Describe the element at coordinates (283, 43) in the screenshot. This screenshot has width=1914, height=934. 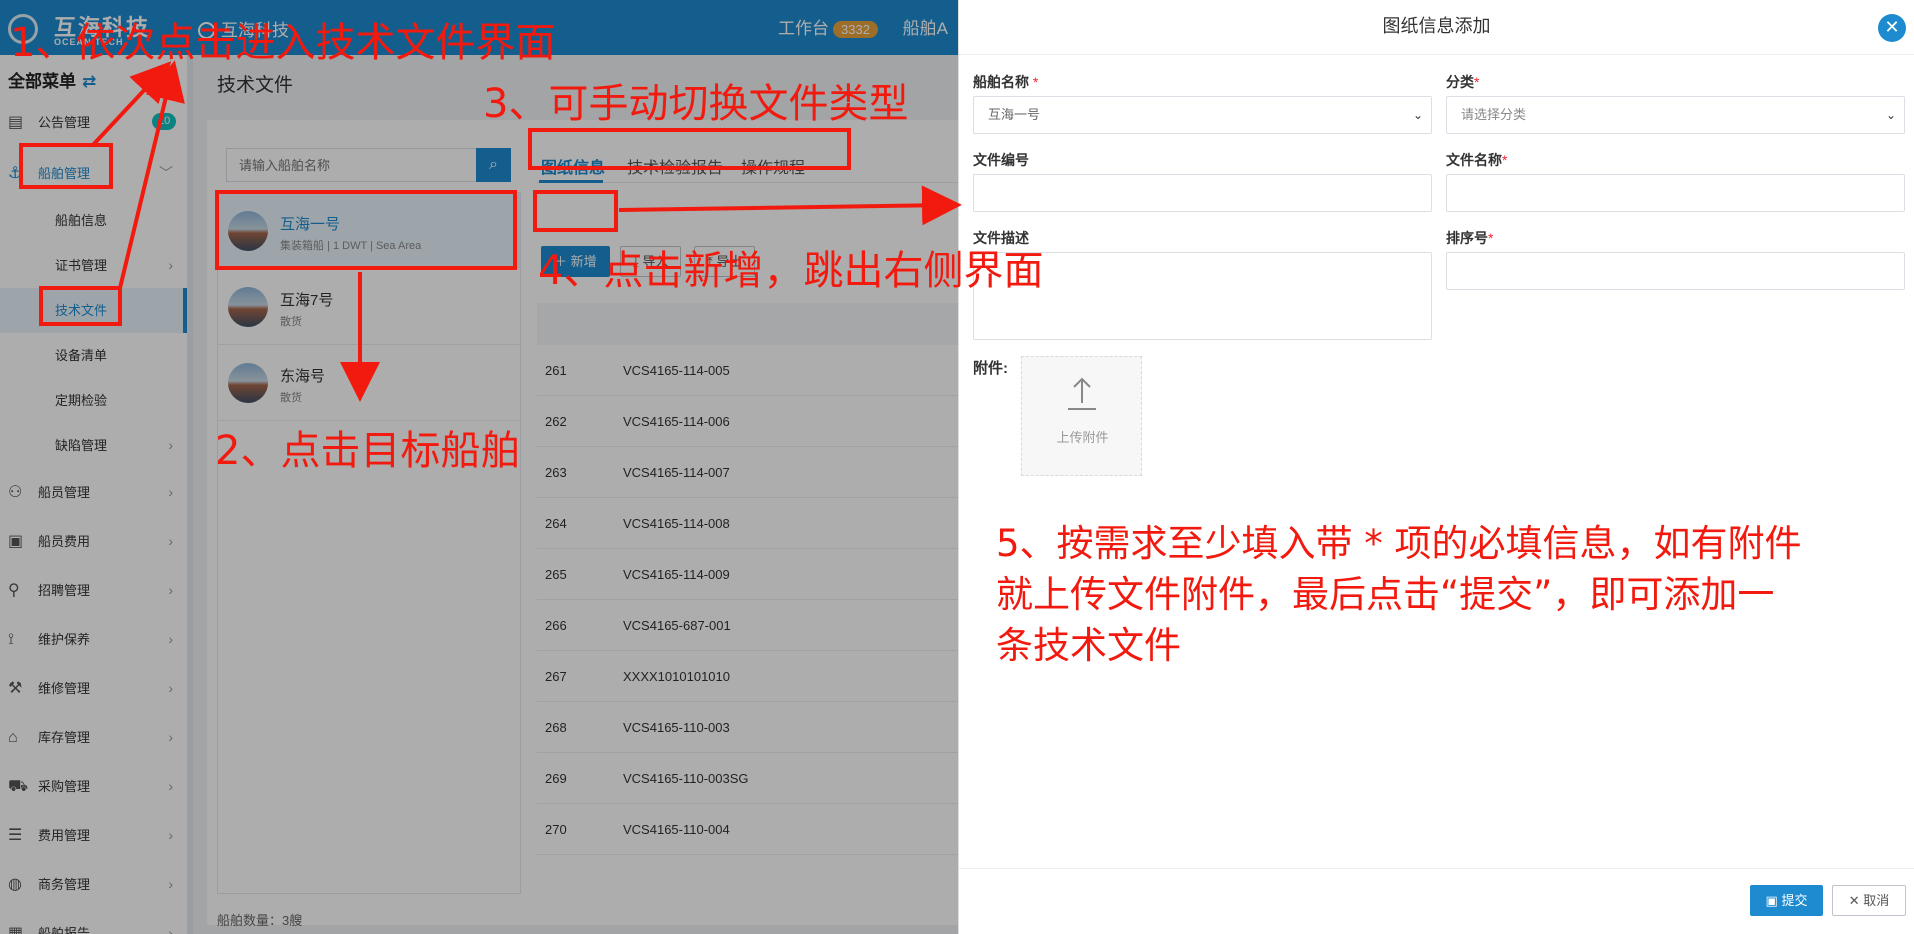
I see `annotation-step-1: 1、依次点击进入技术文件界面` at that location.